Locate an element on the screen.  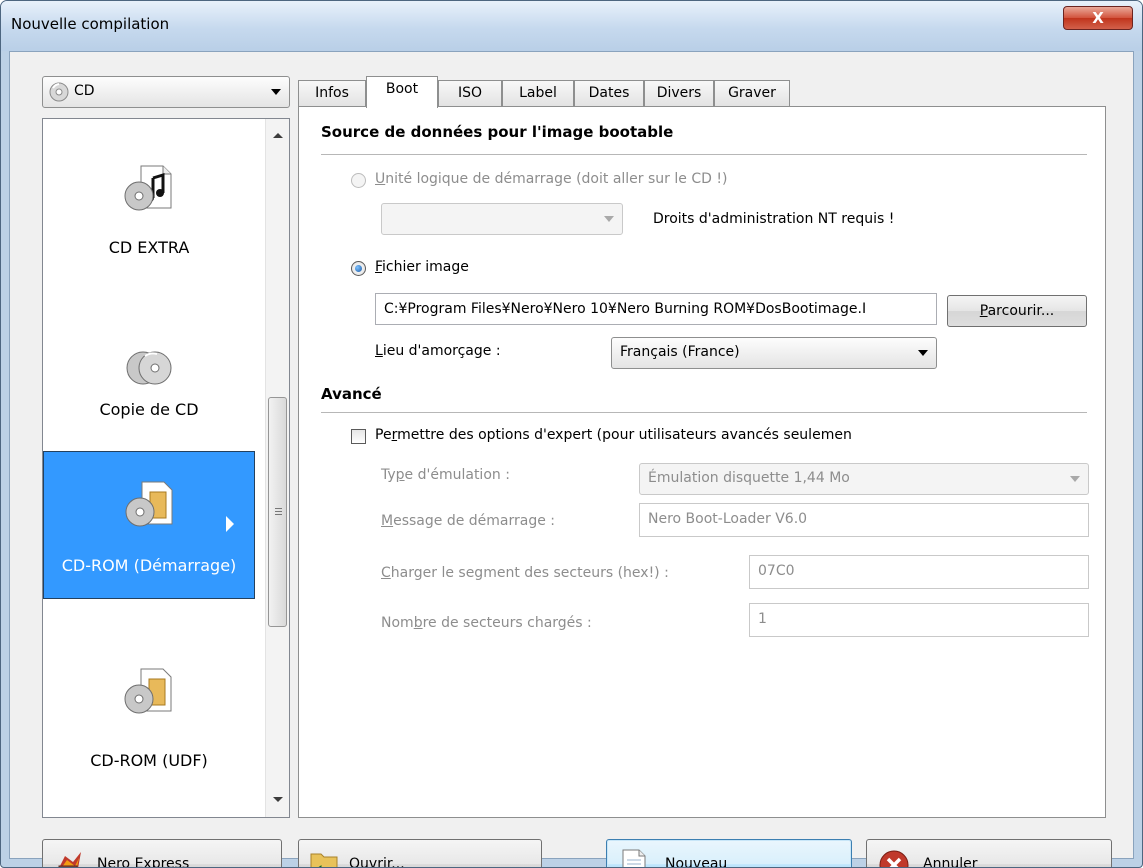
cd-music-icon is located at coordinates (148, 188).